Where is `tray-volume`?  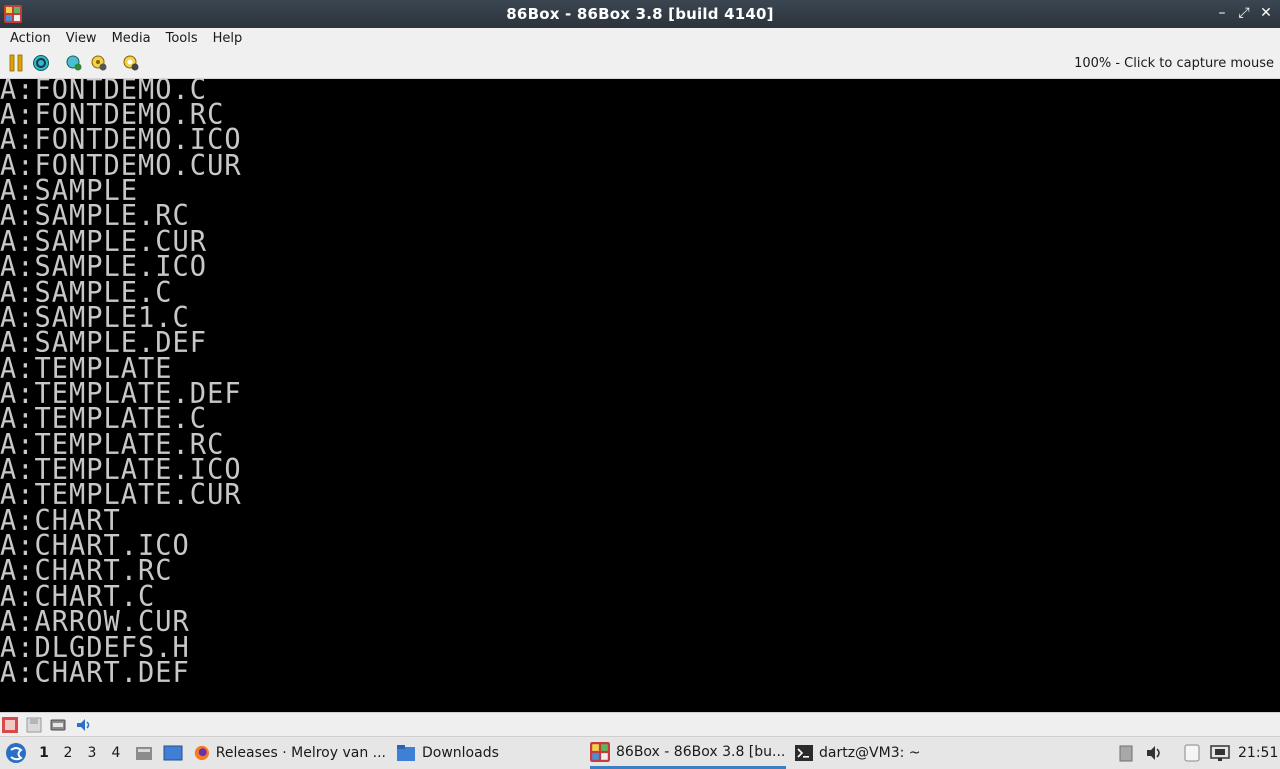 tray-volume is located at coordinates (1155, 753).